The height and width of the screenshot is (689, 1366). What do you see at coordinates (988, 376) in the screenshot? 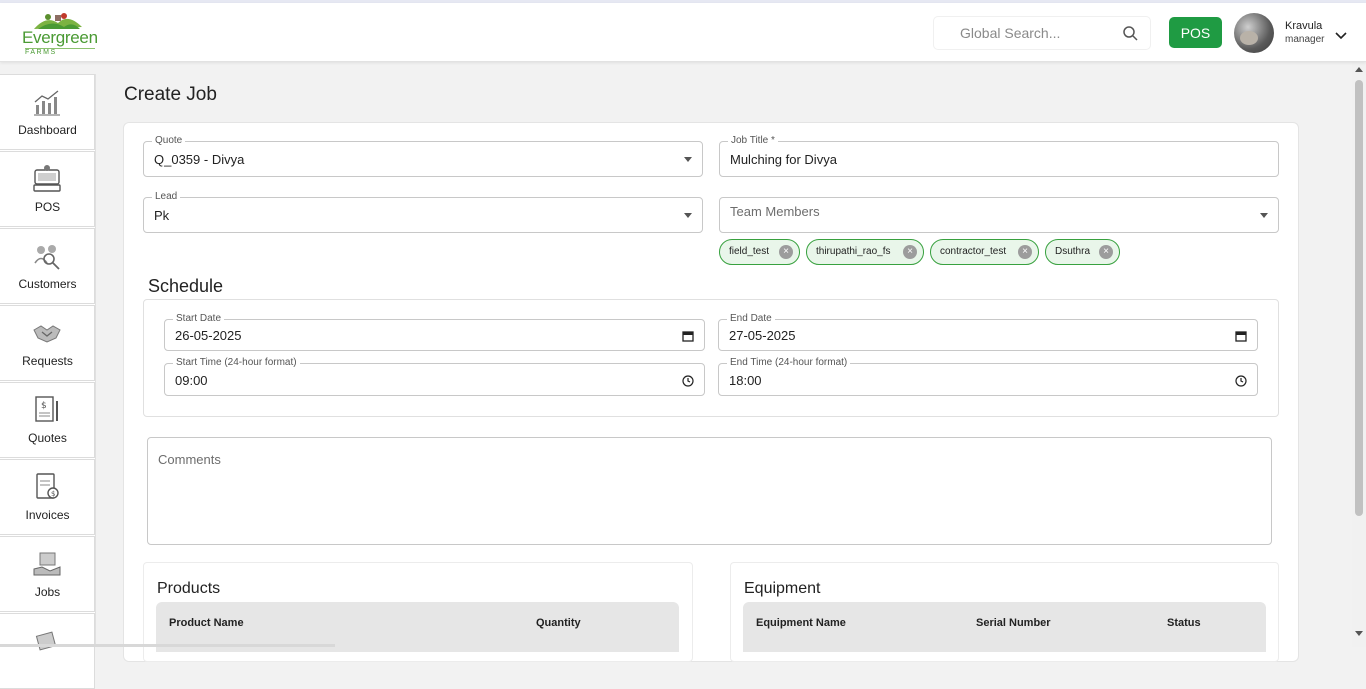
I see `end-time-field: End Time (24-hour format) 18:00` at bounding box center [988, 376].